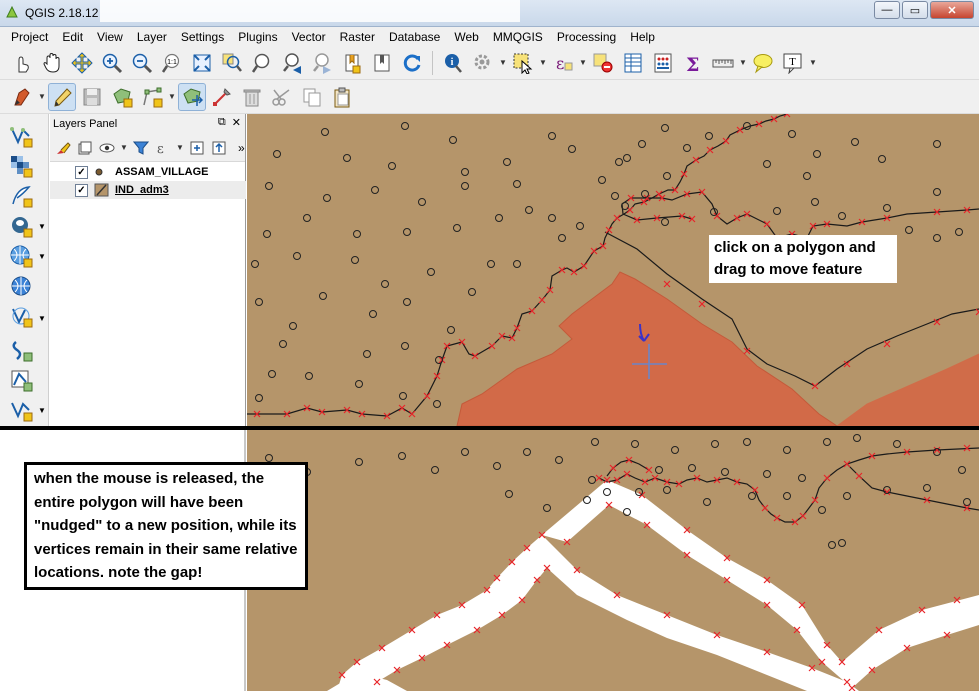 The height and width of the screenshot is (691, 979). I want to click on text-annotation-button: T, so click(793, 63).